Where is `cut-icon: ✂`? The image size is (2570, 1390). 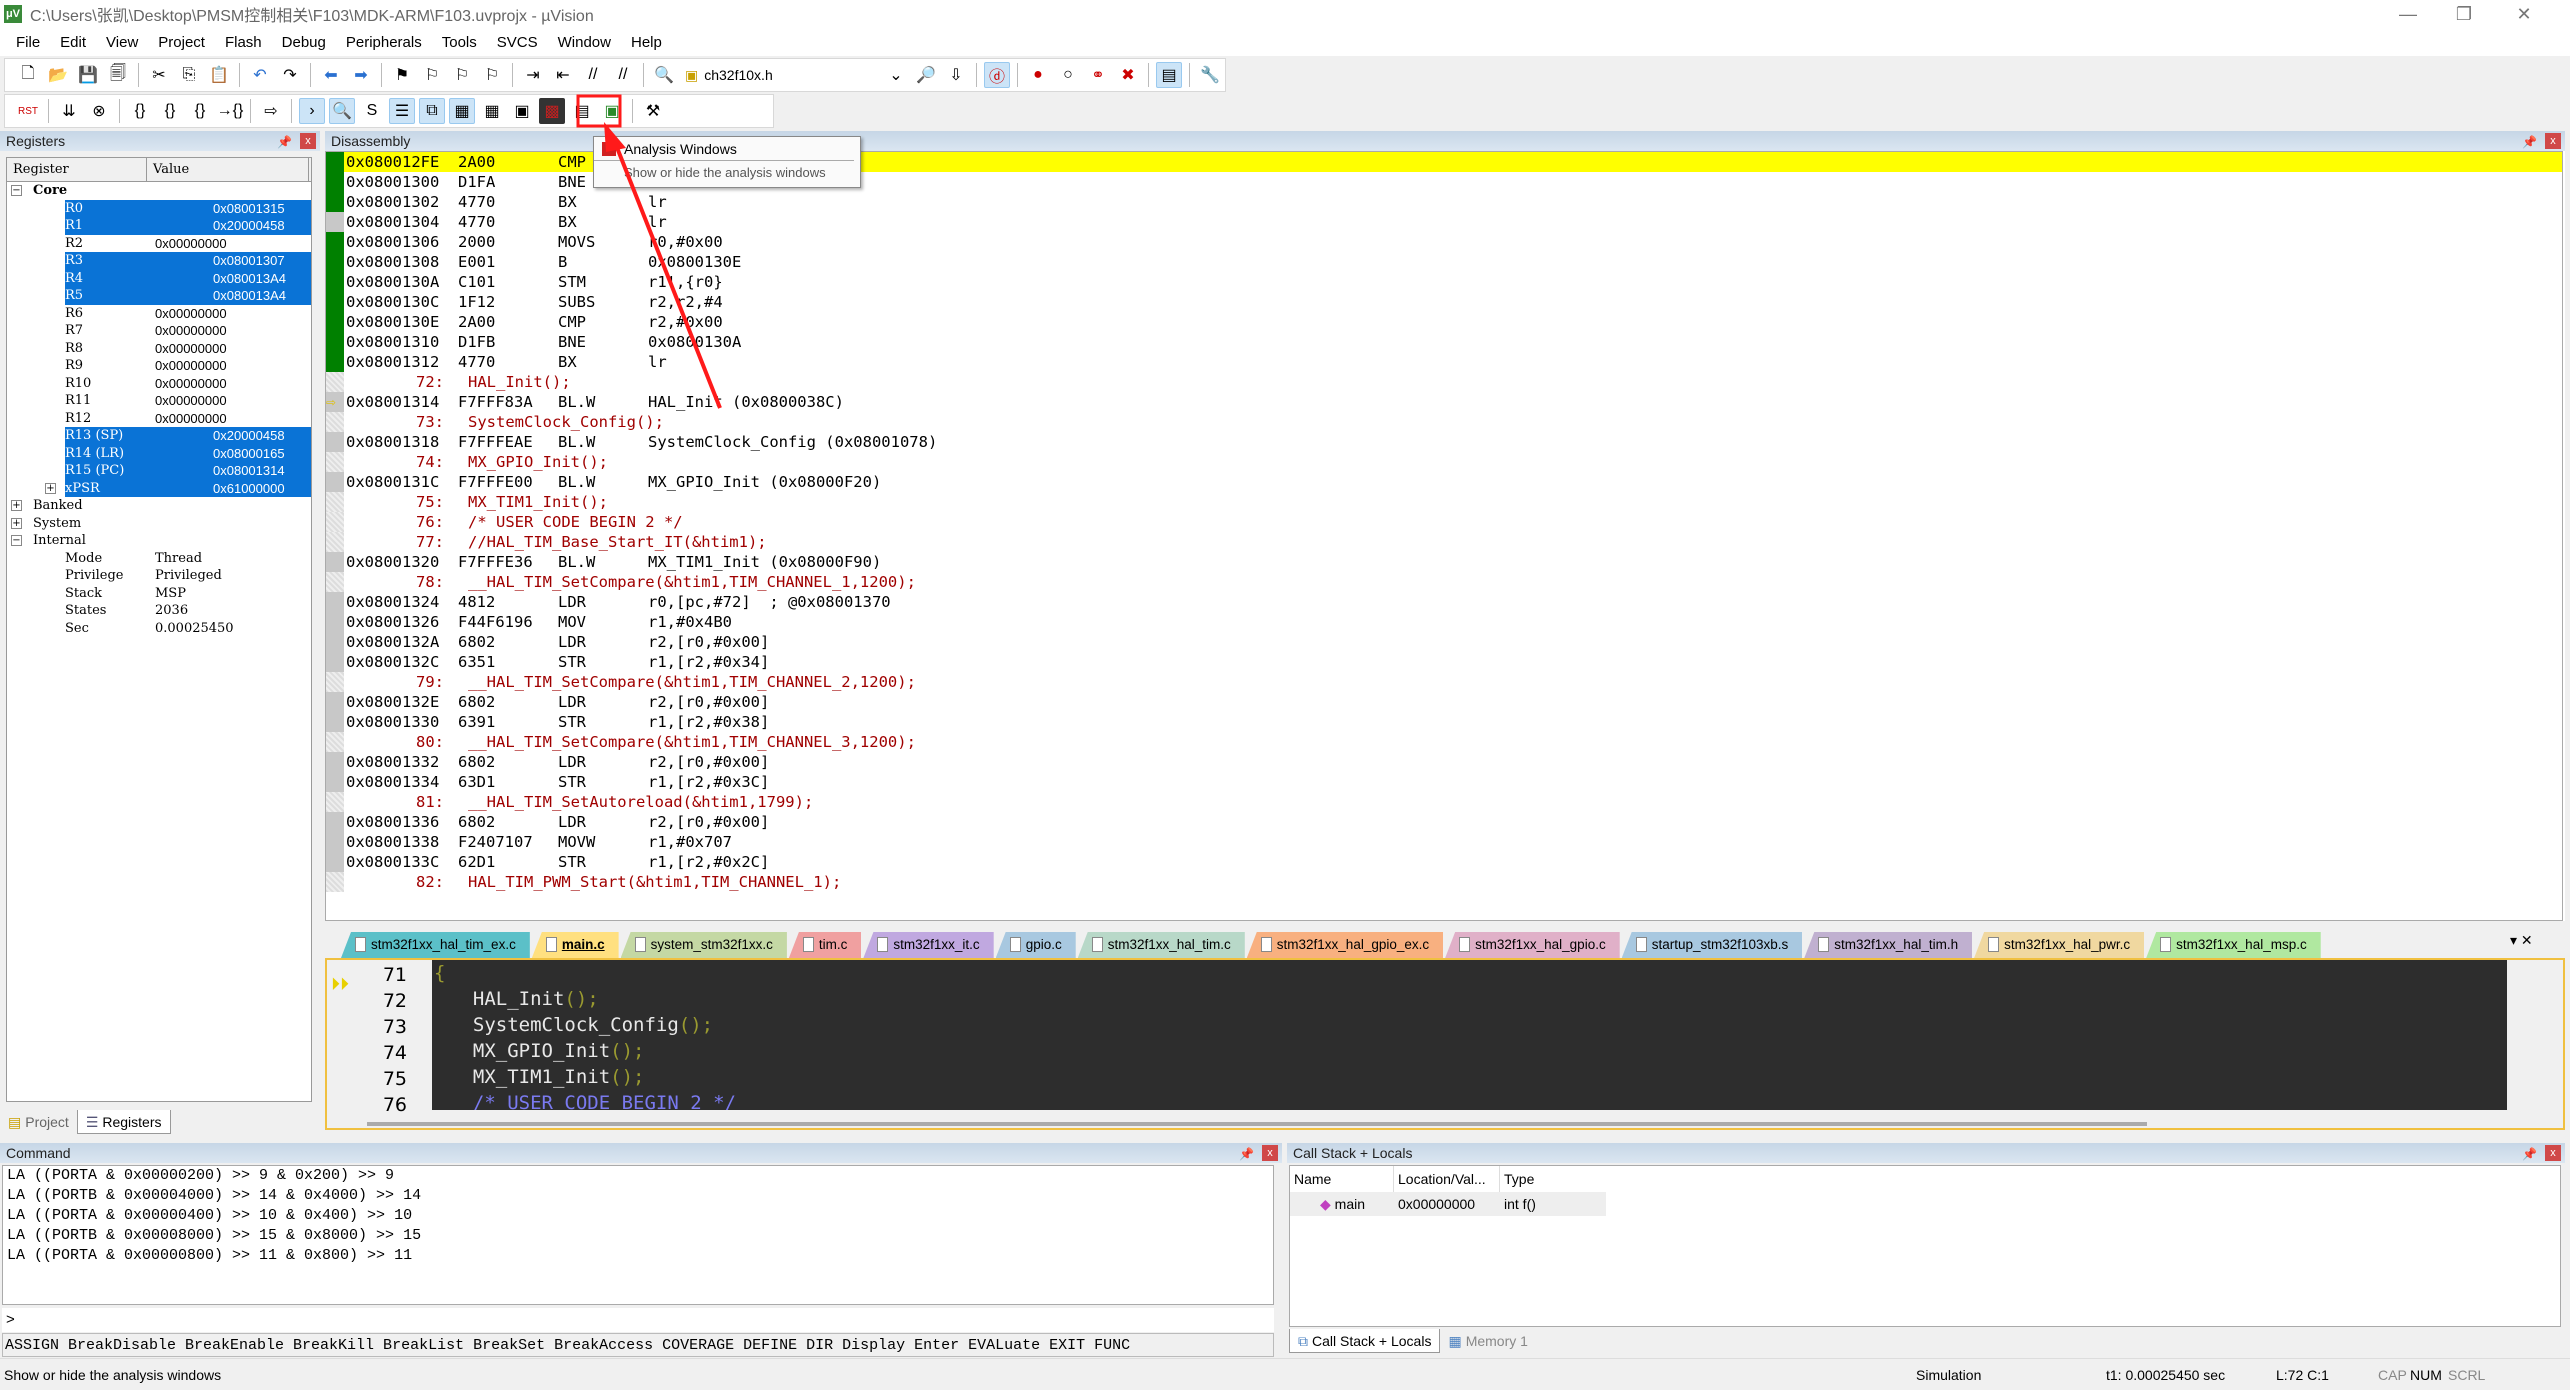 cut-icon: ✂ is located at coordinates (159, 75).